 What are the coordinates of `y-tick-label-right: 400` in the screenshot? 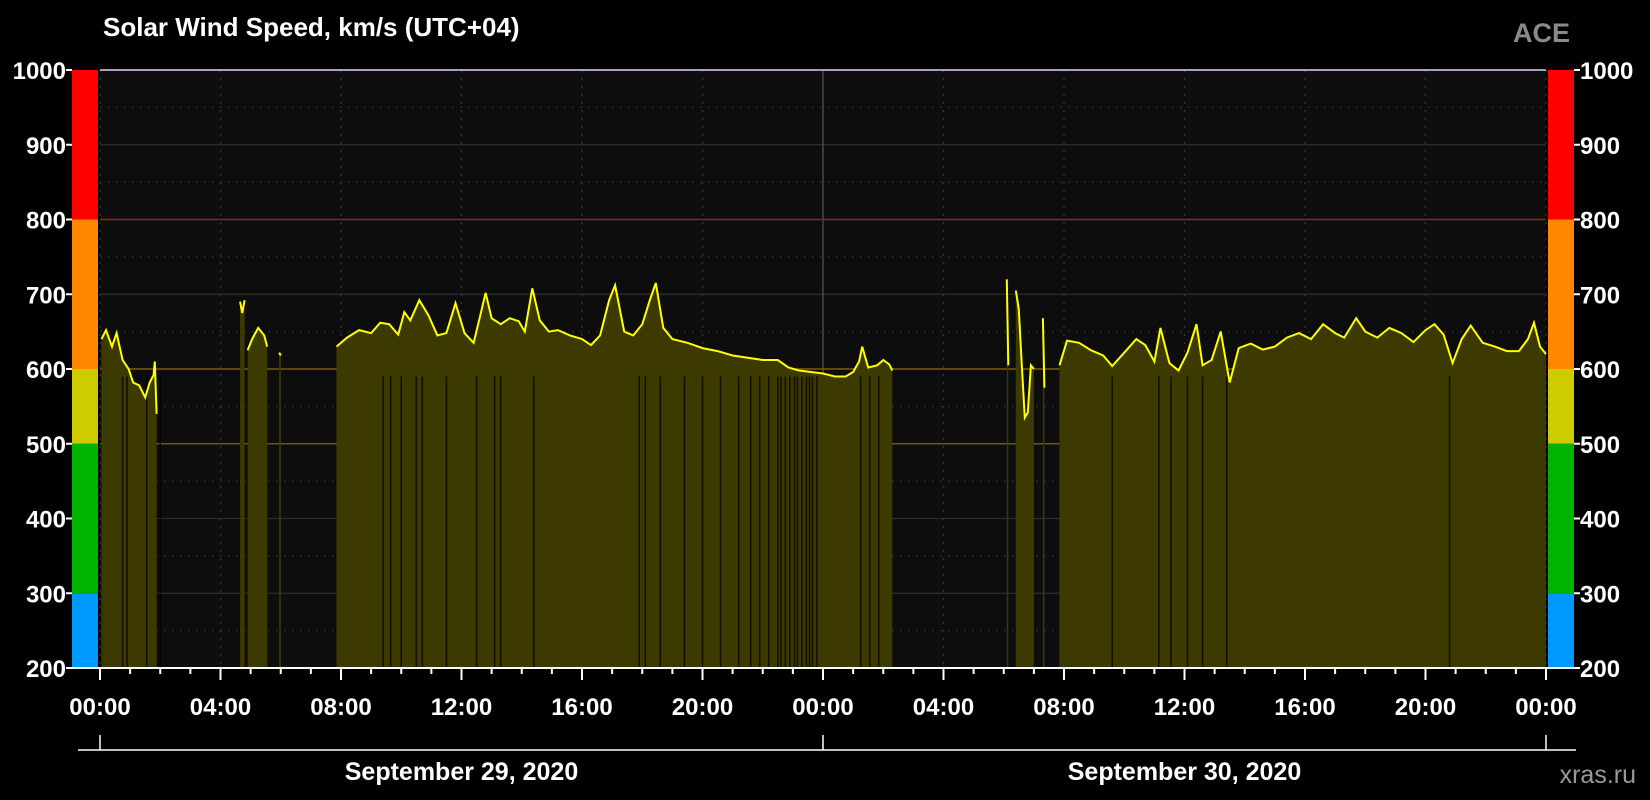 It's located at (1600, 520).